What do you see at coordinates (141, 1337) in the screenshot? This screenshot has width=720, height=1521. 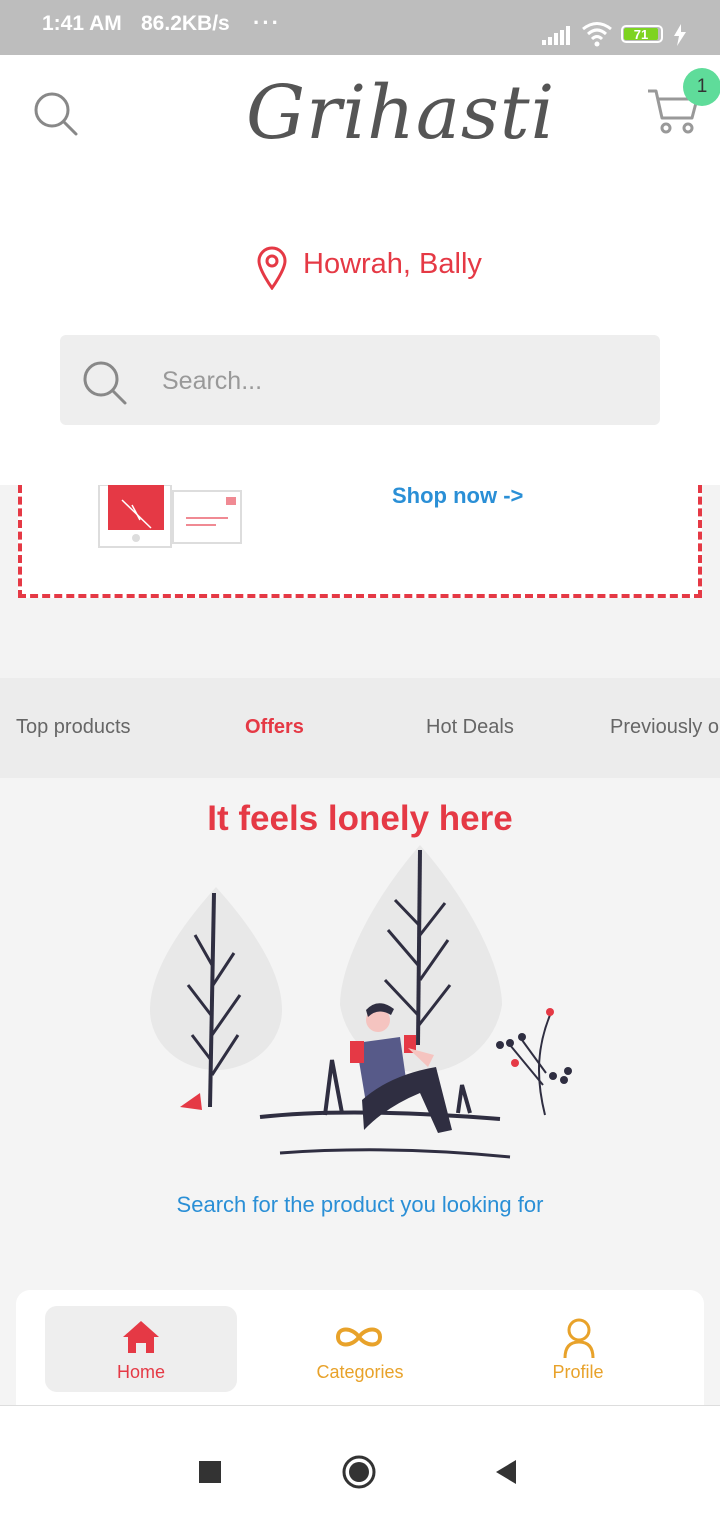 I see `home-icon` at bounding box center [141, 1337].